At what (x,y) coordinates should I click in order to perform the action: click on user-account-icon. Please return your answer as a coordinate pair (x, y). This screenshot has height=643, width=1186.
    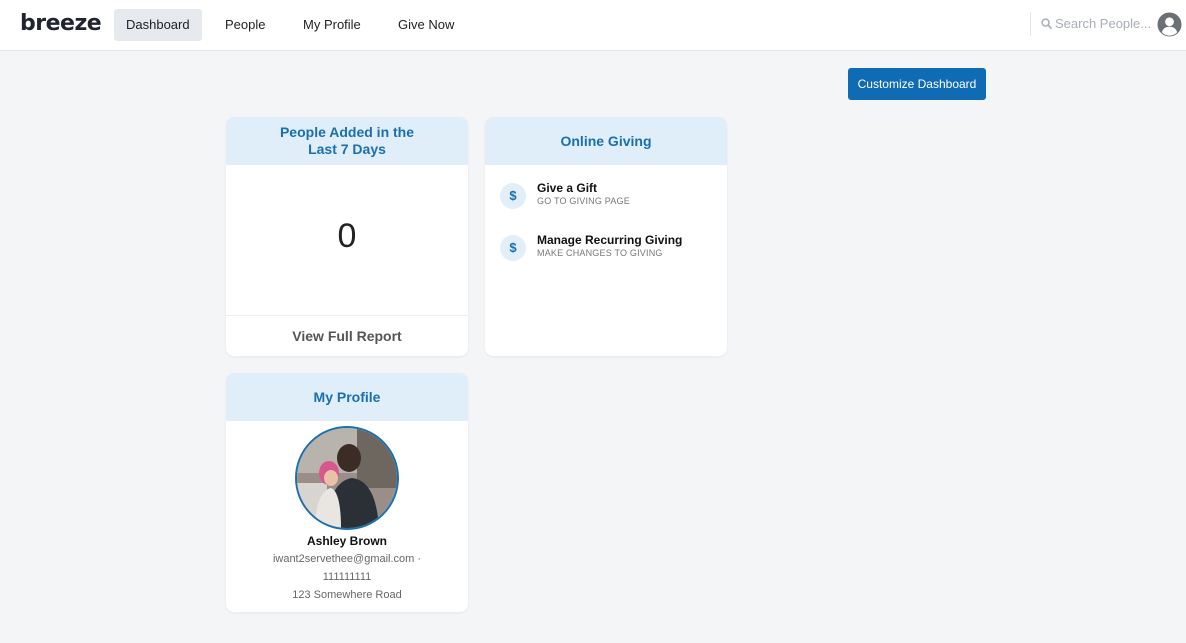
    Looking at the image, I should click on (1169, 24).